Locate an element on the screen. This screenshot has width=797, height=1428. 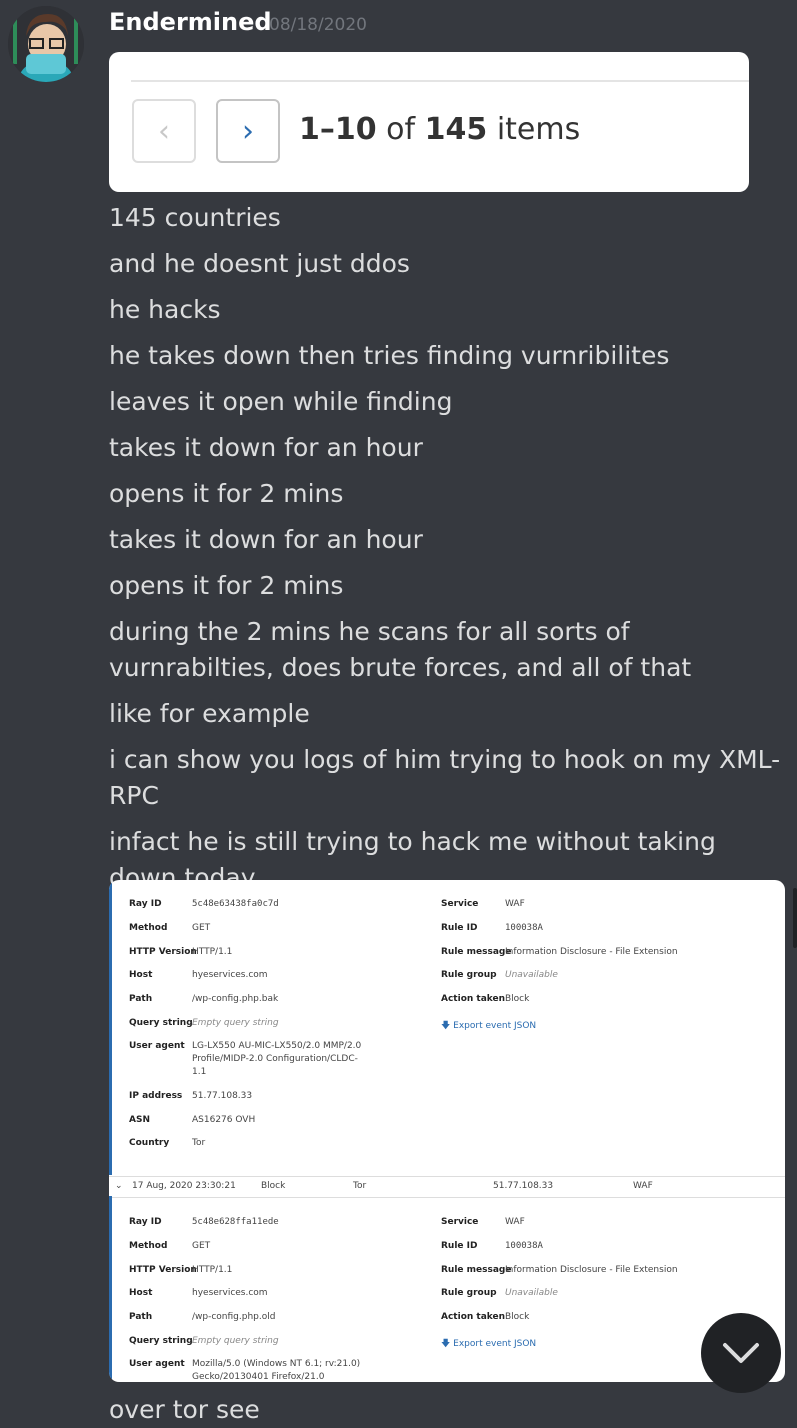
previous-page-button: ‹ is located at coordinates (164, 131).